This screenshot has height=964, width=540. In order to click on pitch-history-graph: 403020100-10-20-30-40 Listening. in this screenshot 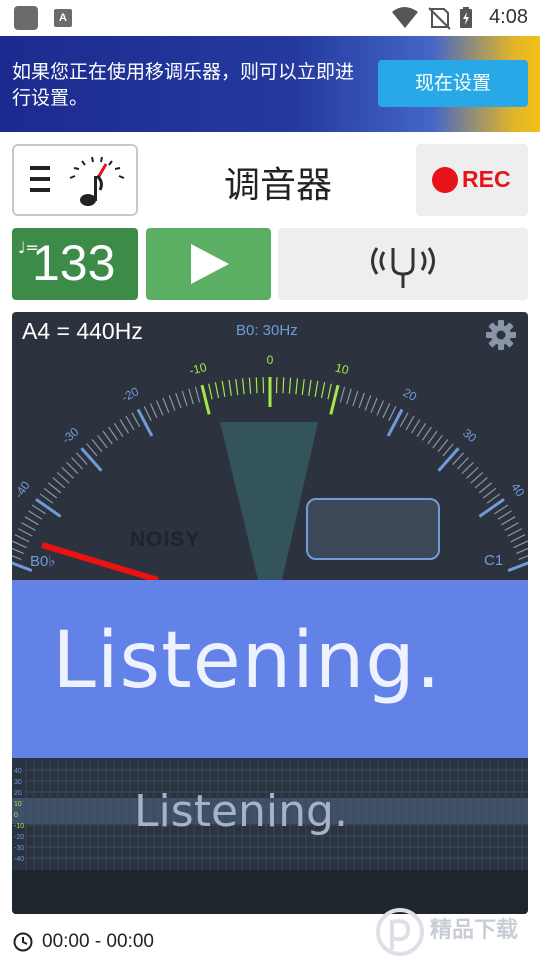, I will do `click(270, 814)`.